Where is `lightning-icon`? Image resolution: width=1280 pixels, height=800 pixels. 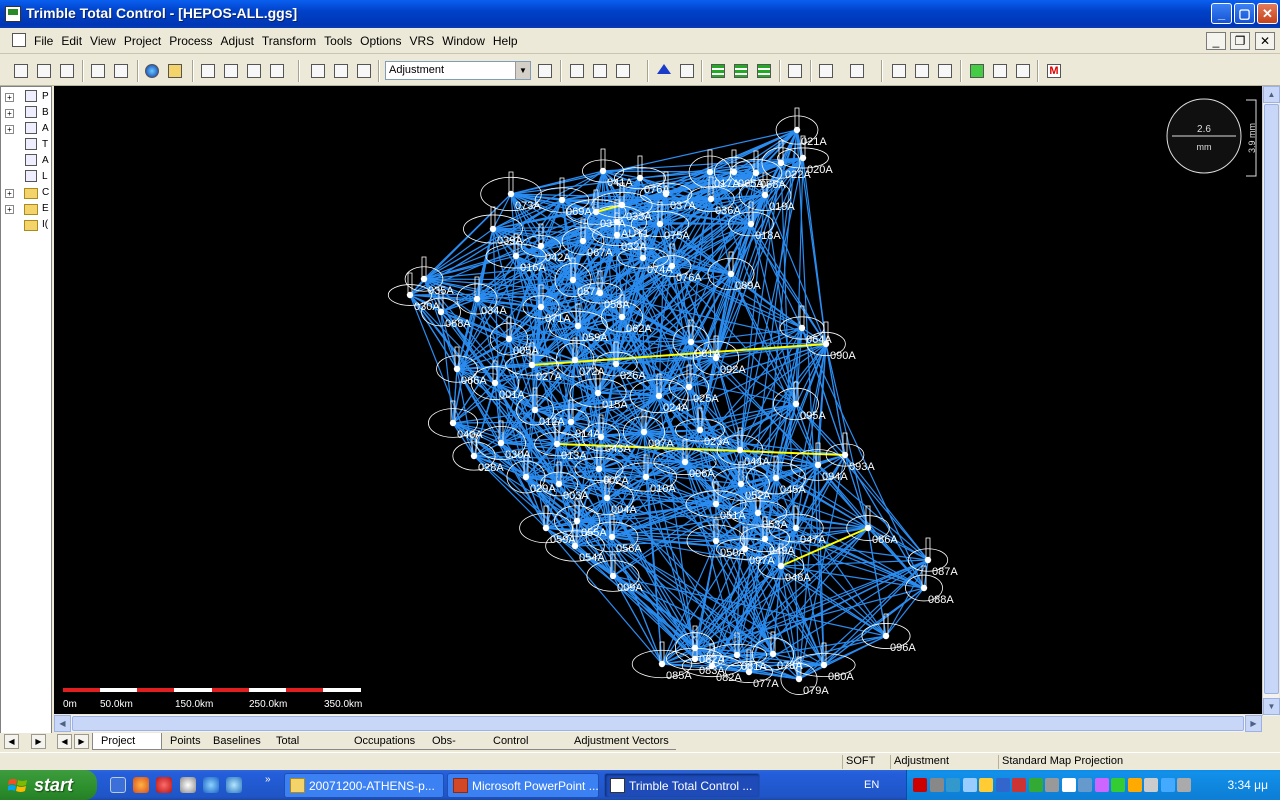
lightning-icon is located at coordinates (977, 71).